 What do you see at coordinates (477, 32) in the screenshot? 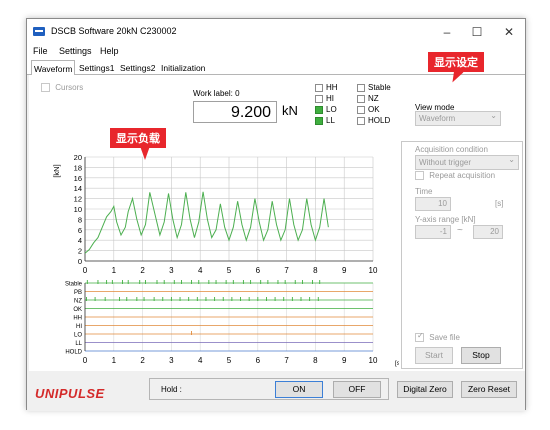
I see `maximize-button: ☐` at bounding box center [477, 32].